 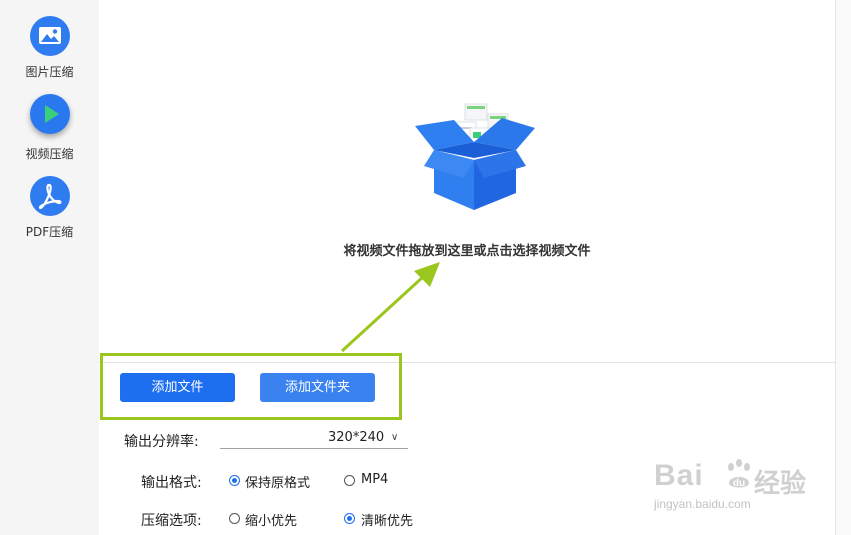 I want to click on play-icon, so click(x=50, y=114).